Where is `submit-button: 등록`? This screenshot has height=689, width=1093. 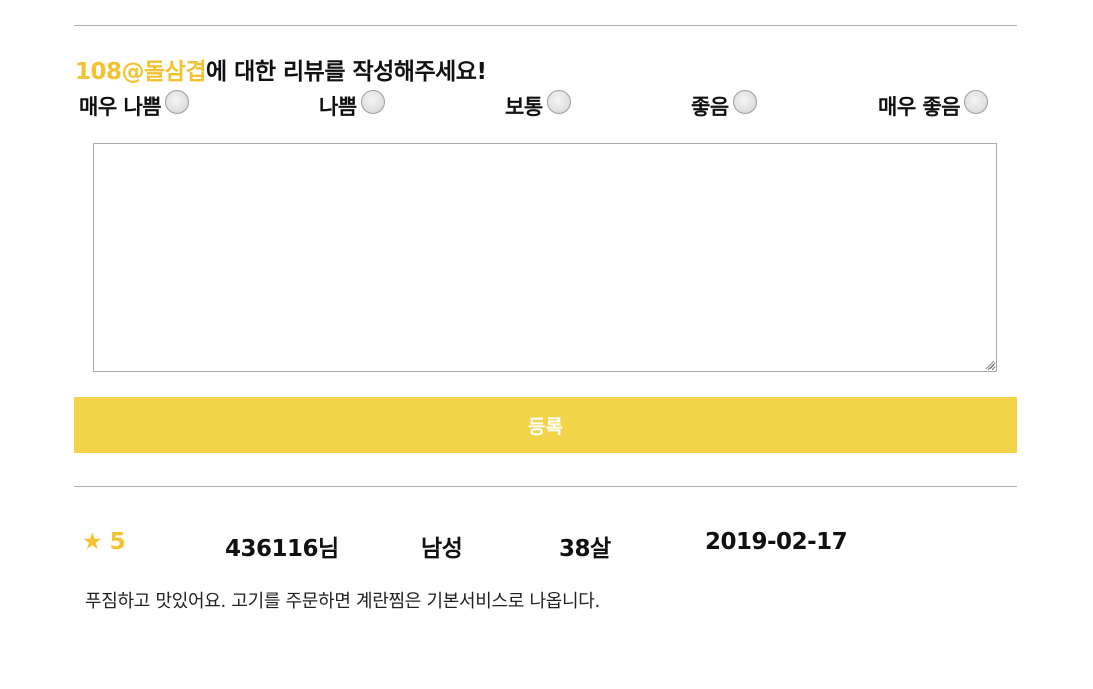
submit-button: 등록 is located at coordinates (545, 425).